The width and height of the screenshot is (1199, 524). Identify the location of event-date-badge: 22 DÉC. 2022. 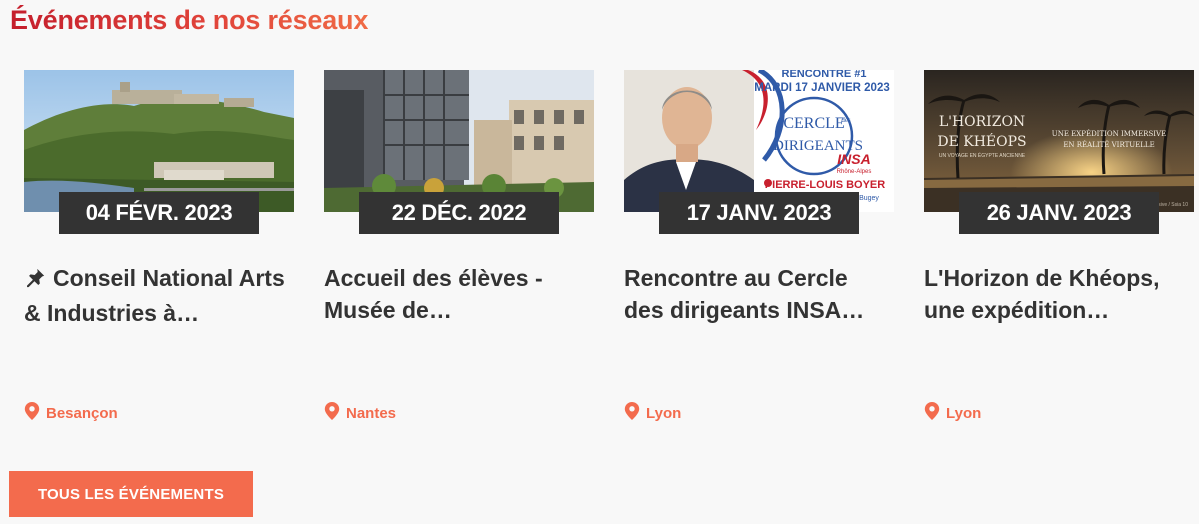
(459, 213).